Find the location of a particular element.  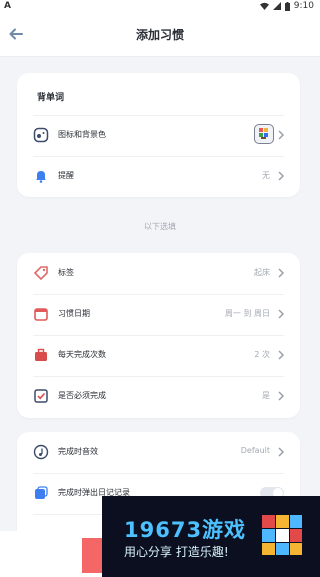

status-time: 9:10 is located at coordinates (303, 6).